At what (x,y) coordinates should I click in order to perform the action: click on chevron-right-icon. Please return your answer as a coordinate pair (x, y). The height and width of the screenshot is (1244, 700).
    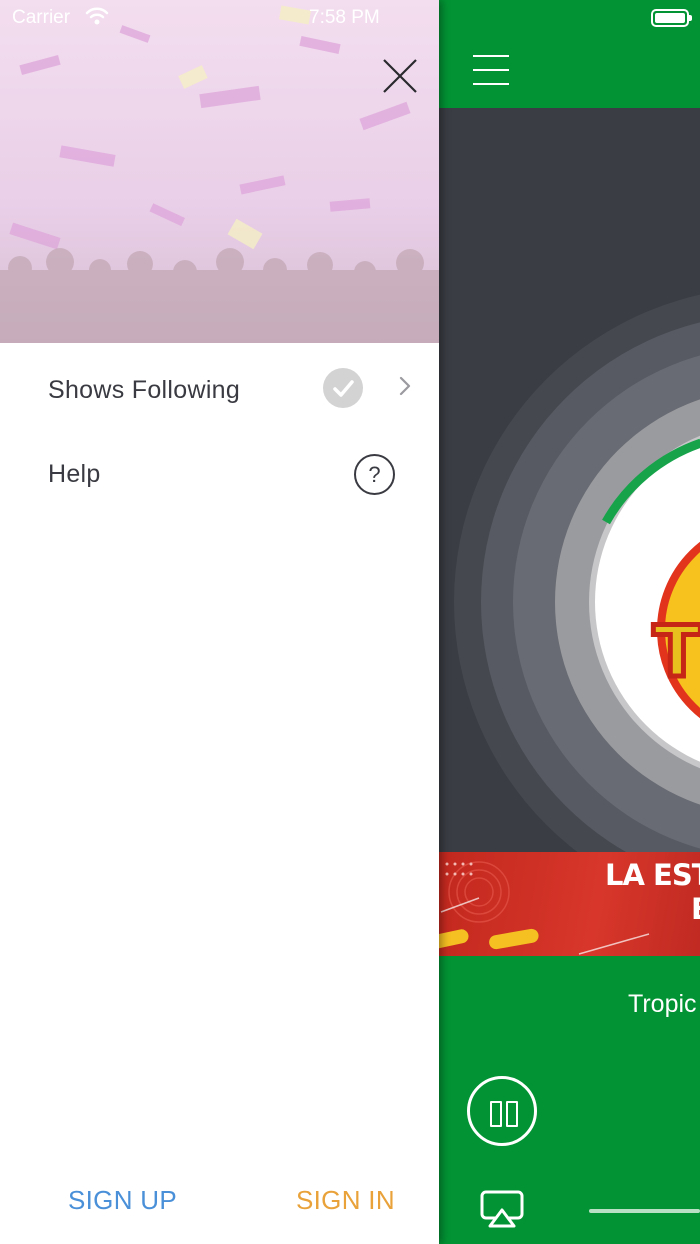
    Looking at the image, I should click on (405, 386).